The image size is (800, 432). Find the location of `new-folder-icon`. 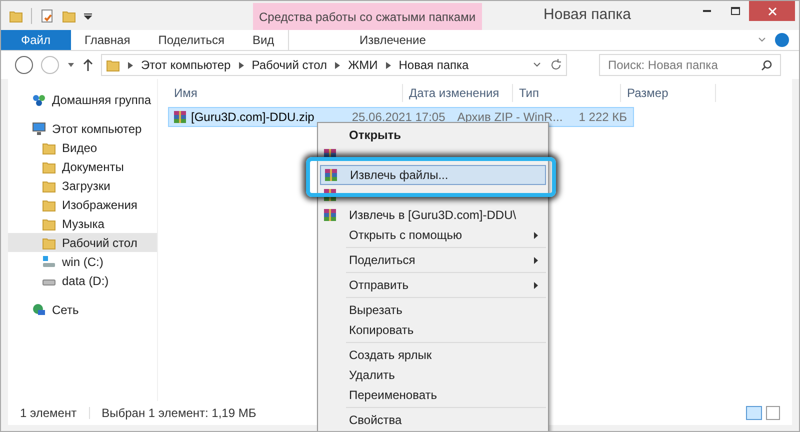

new-folder-icon is located at coordinates (69, 15).